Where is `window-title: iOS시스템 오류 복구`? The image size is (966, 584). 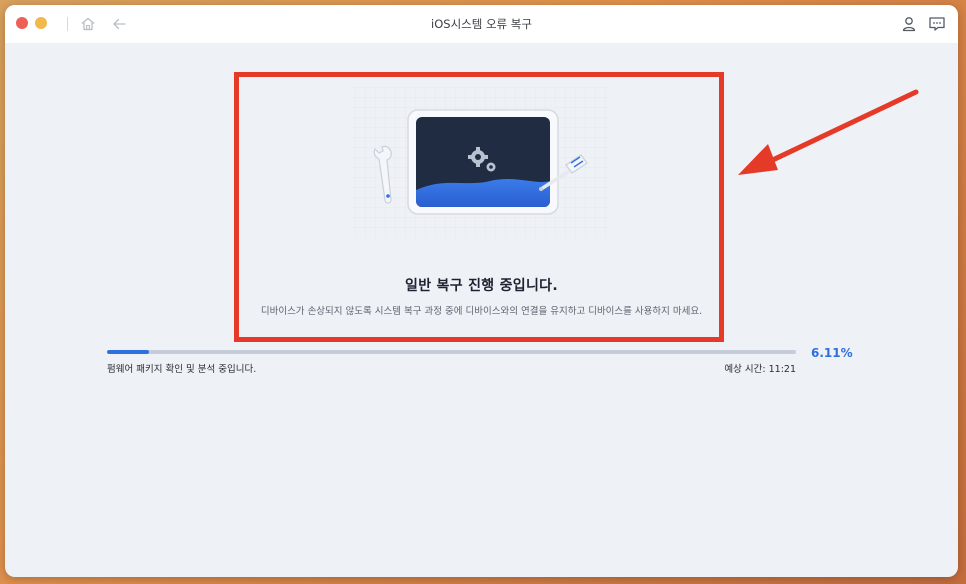 window-title: iOS시스템 오류 복구 is located at coordinates (481, 24).